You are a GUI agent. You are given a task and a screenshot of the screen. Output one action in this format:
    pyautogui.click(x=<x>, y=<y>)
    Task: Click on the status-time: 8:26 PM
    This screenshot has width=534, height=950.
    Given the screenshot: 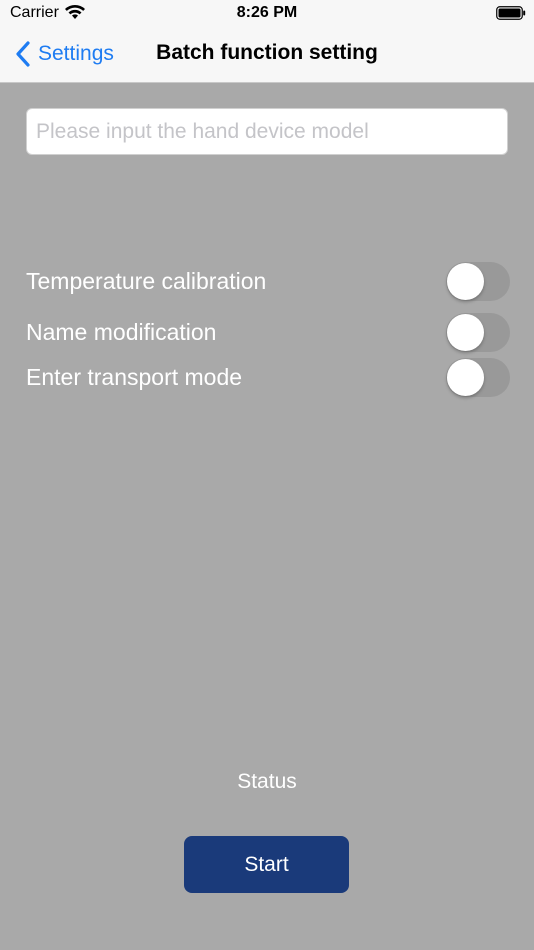 What is the action you would take?
    pyautogui.click(x=267, y=12)
    